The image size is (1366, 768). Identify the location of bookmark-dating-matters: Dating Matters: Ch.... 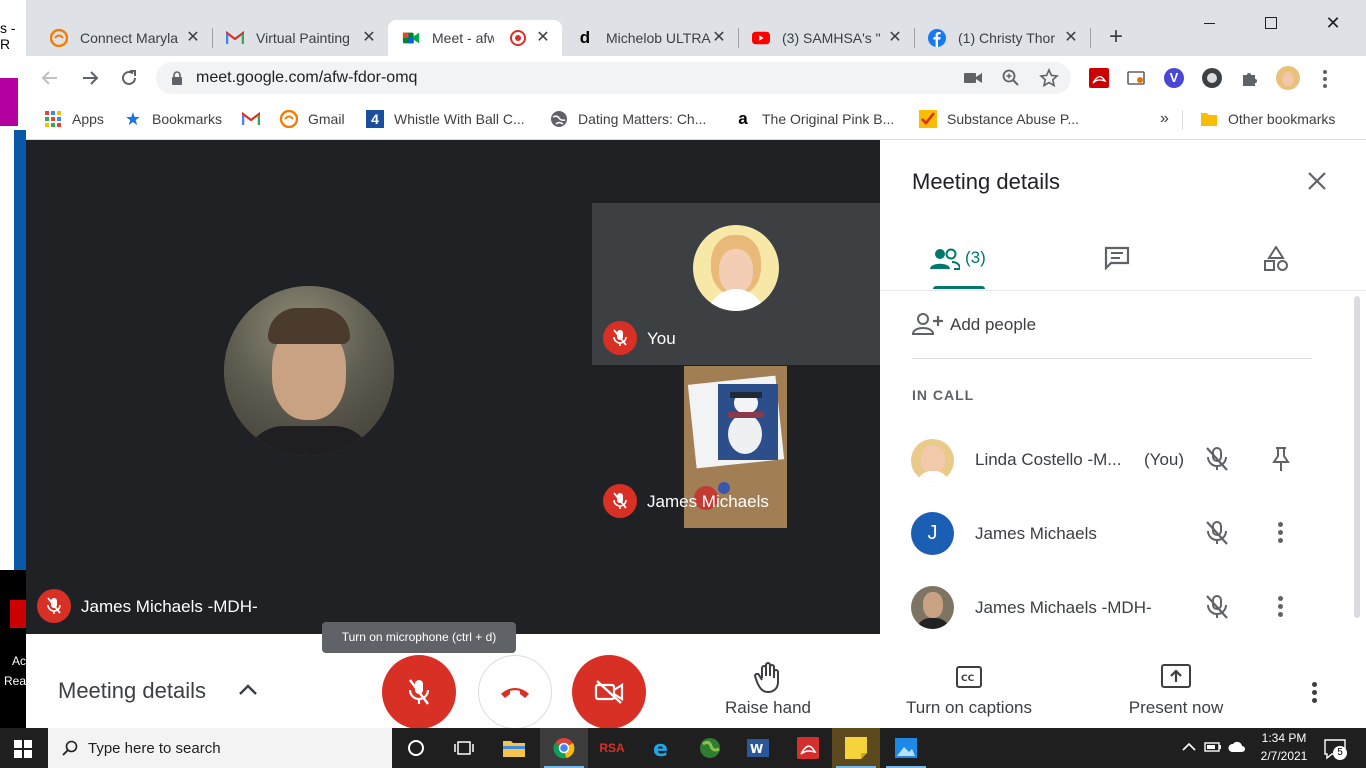
(628, 119).